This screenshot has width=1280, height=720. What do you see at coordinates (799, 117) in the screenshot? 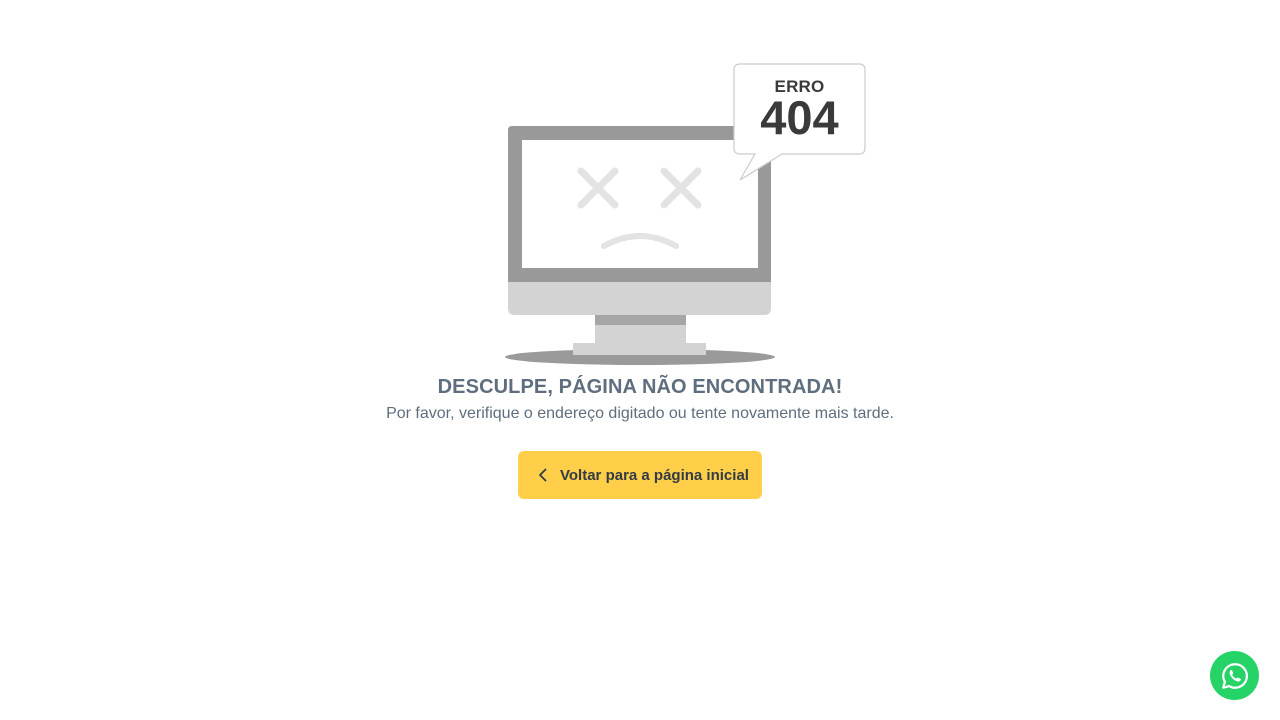
I see `error-code: 404` at bounding box center [799, 117].